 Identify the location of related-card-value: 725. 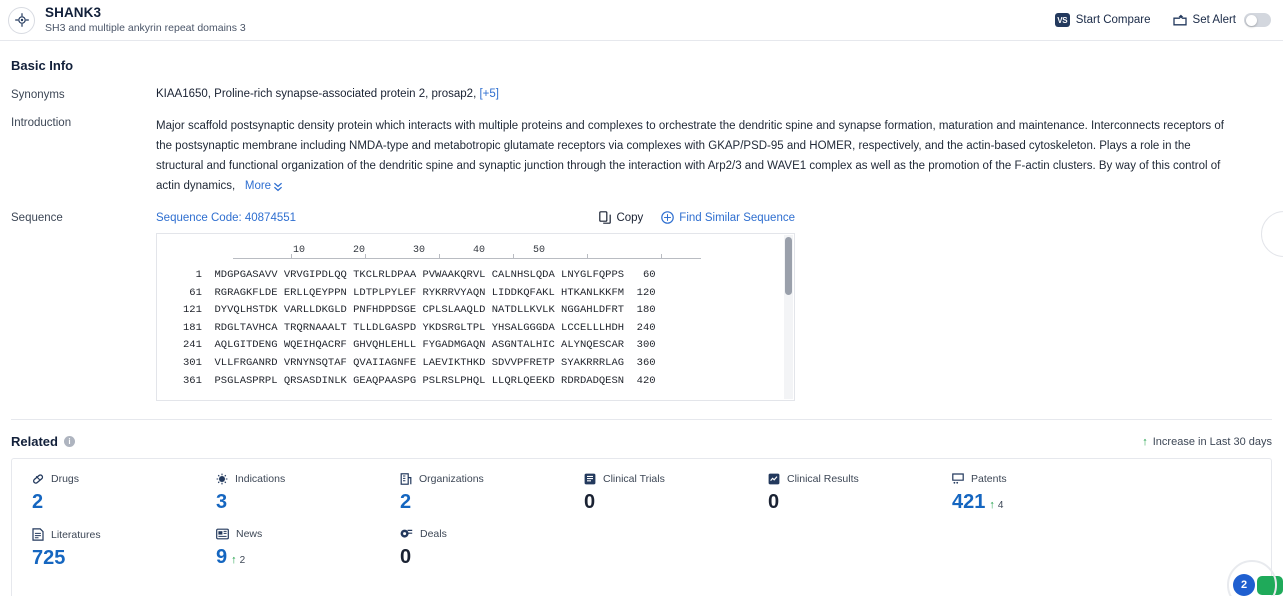
(49, 558).